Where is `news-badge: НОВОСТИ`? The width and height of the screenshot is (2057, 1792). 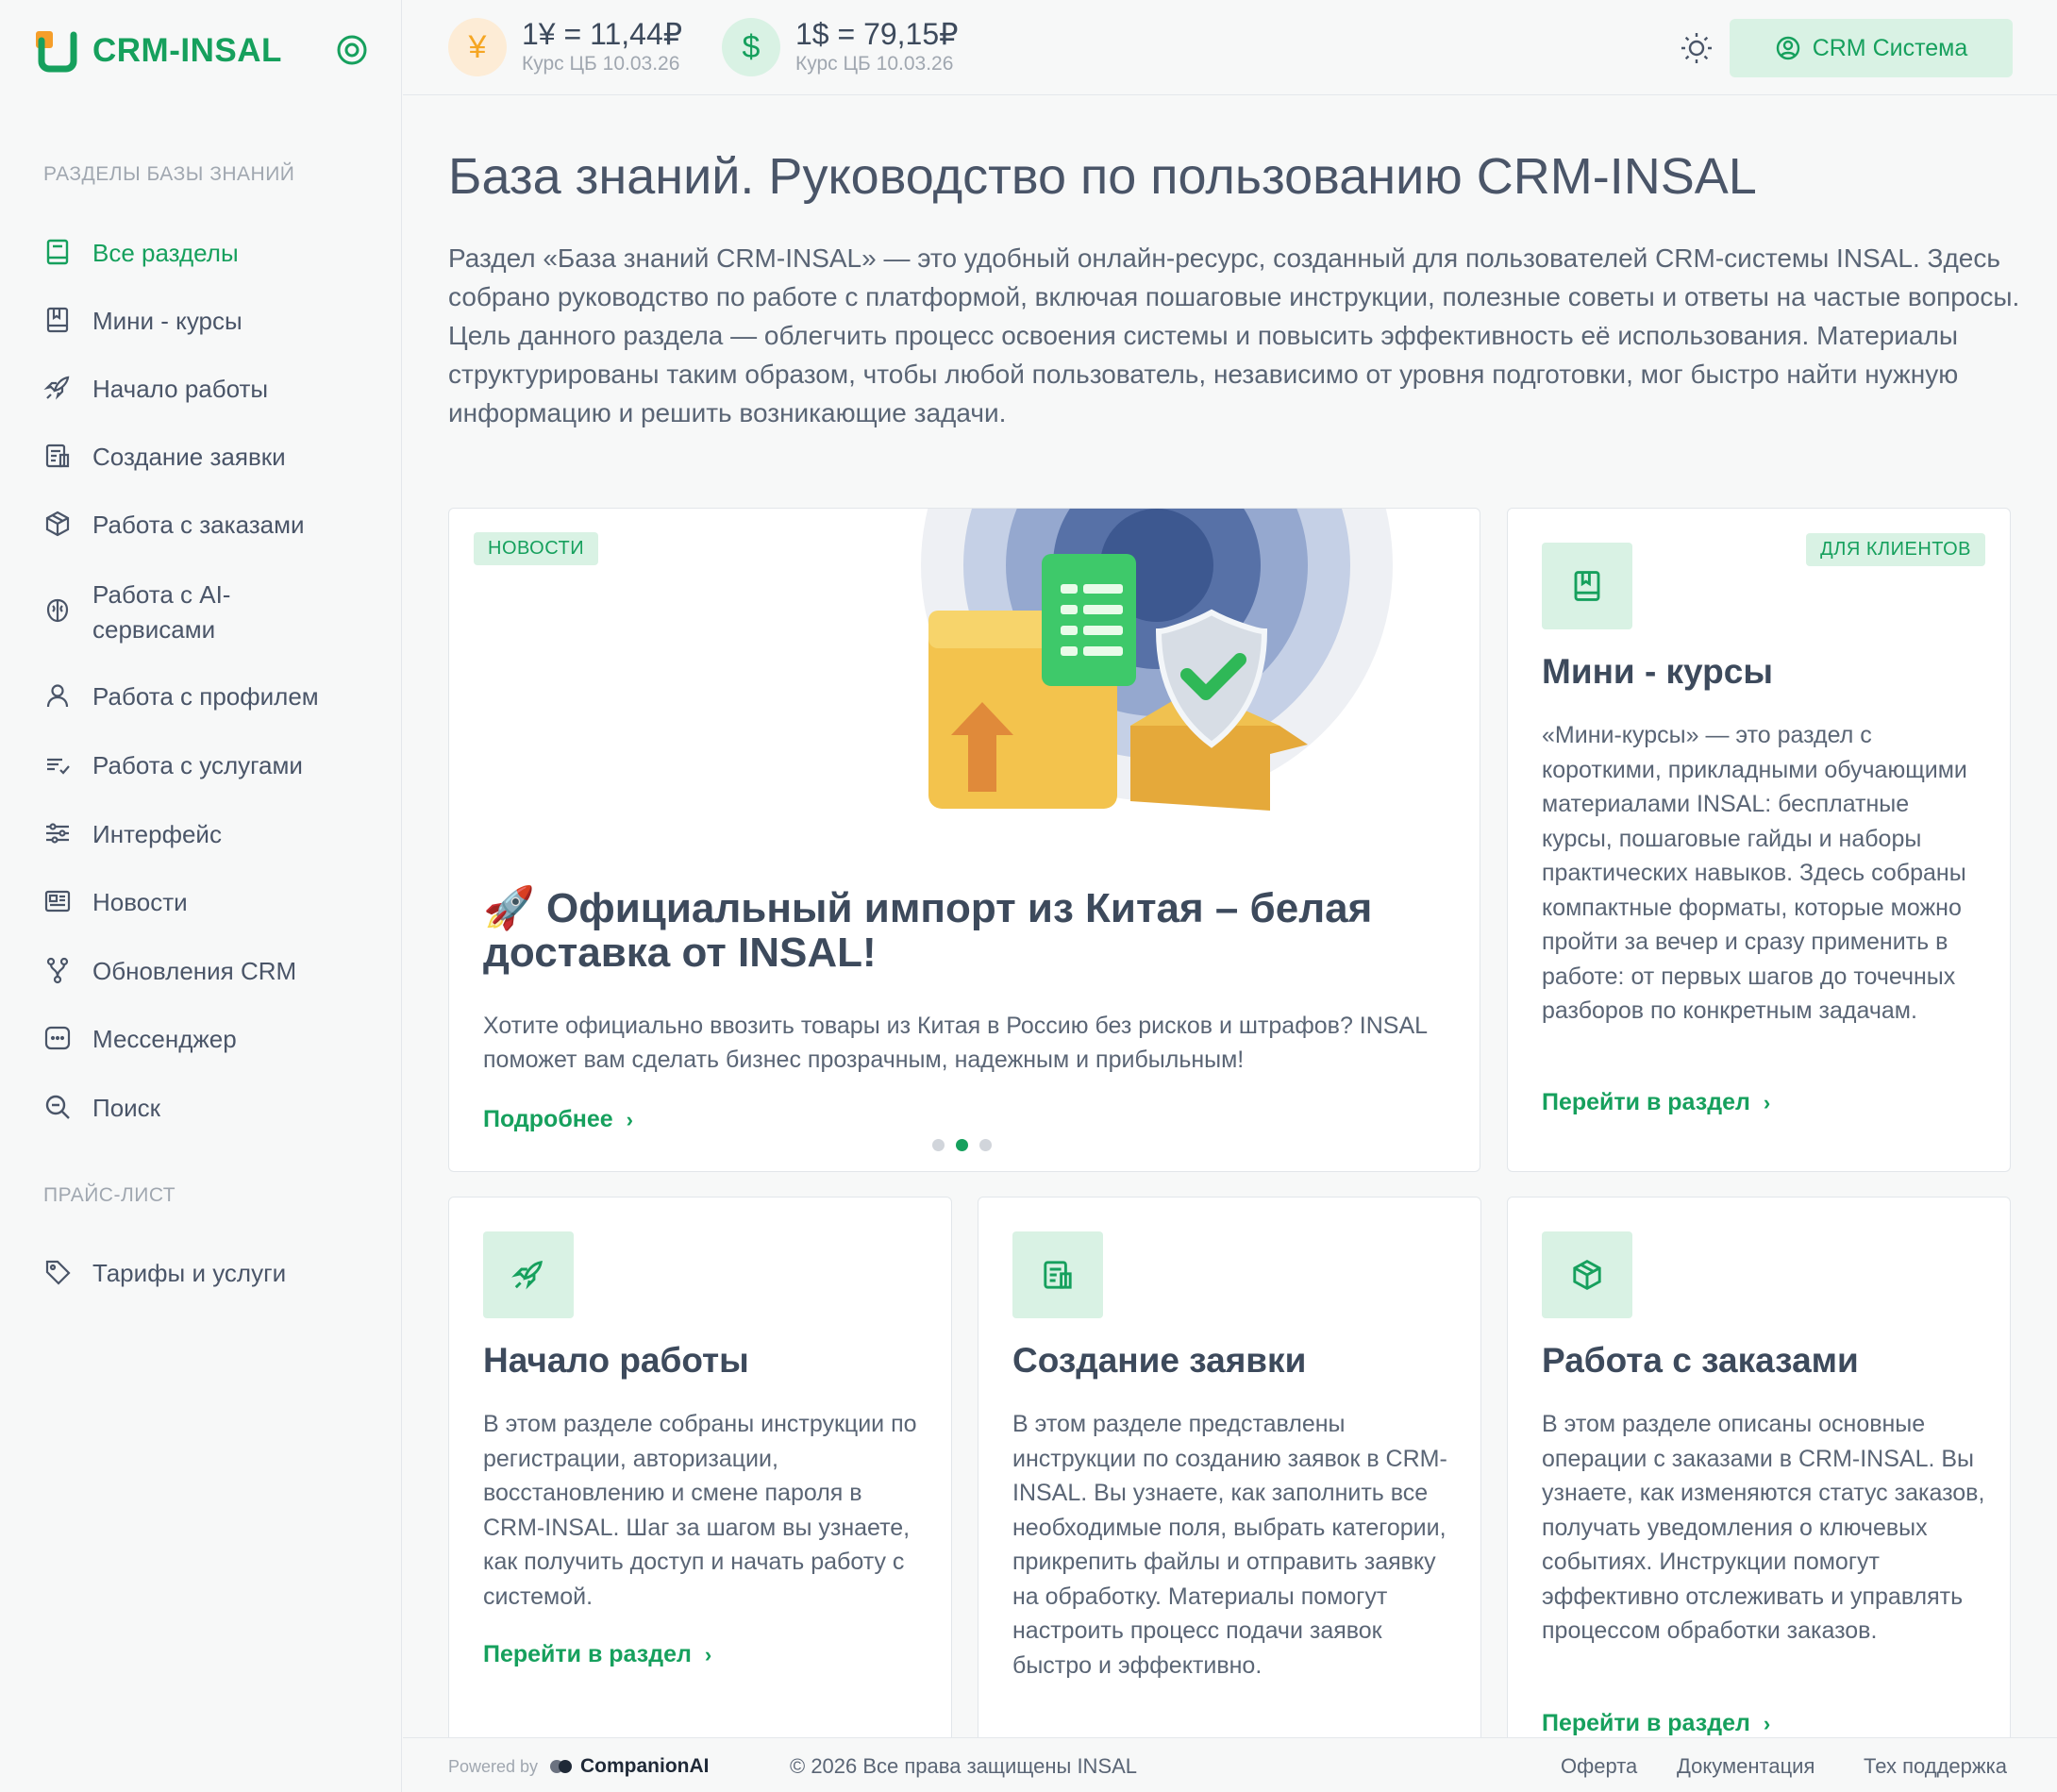
news-badge: НОВОСТИ is located at coordinates (536, 548).